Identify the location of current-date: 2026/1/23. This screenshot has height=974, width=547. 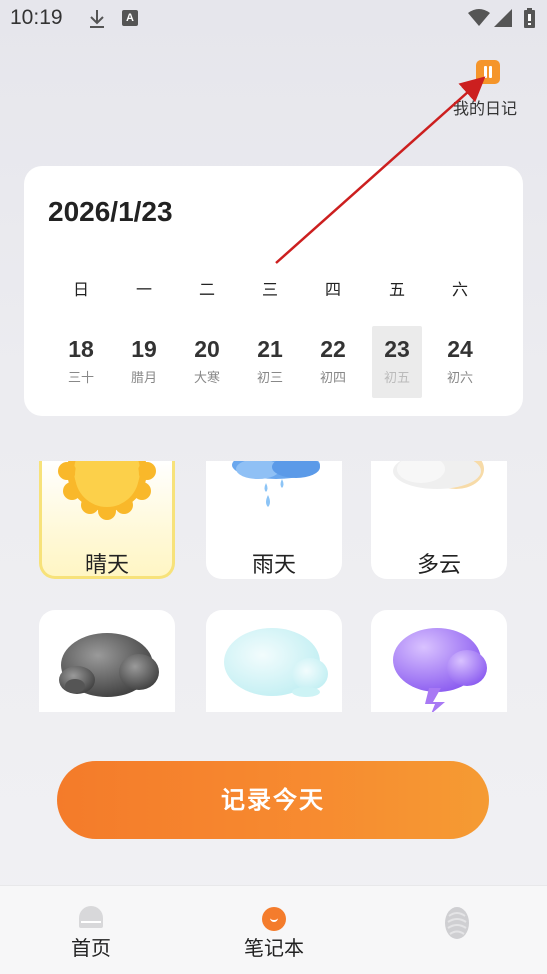
(110, 212).